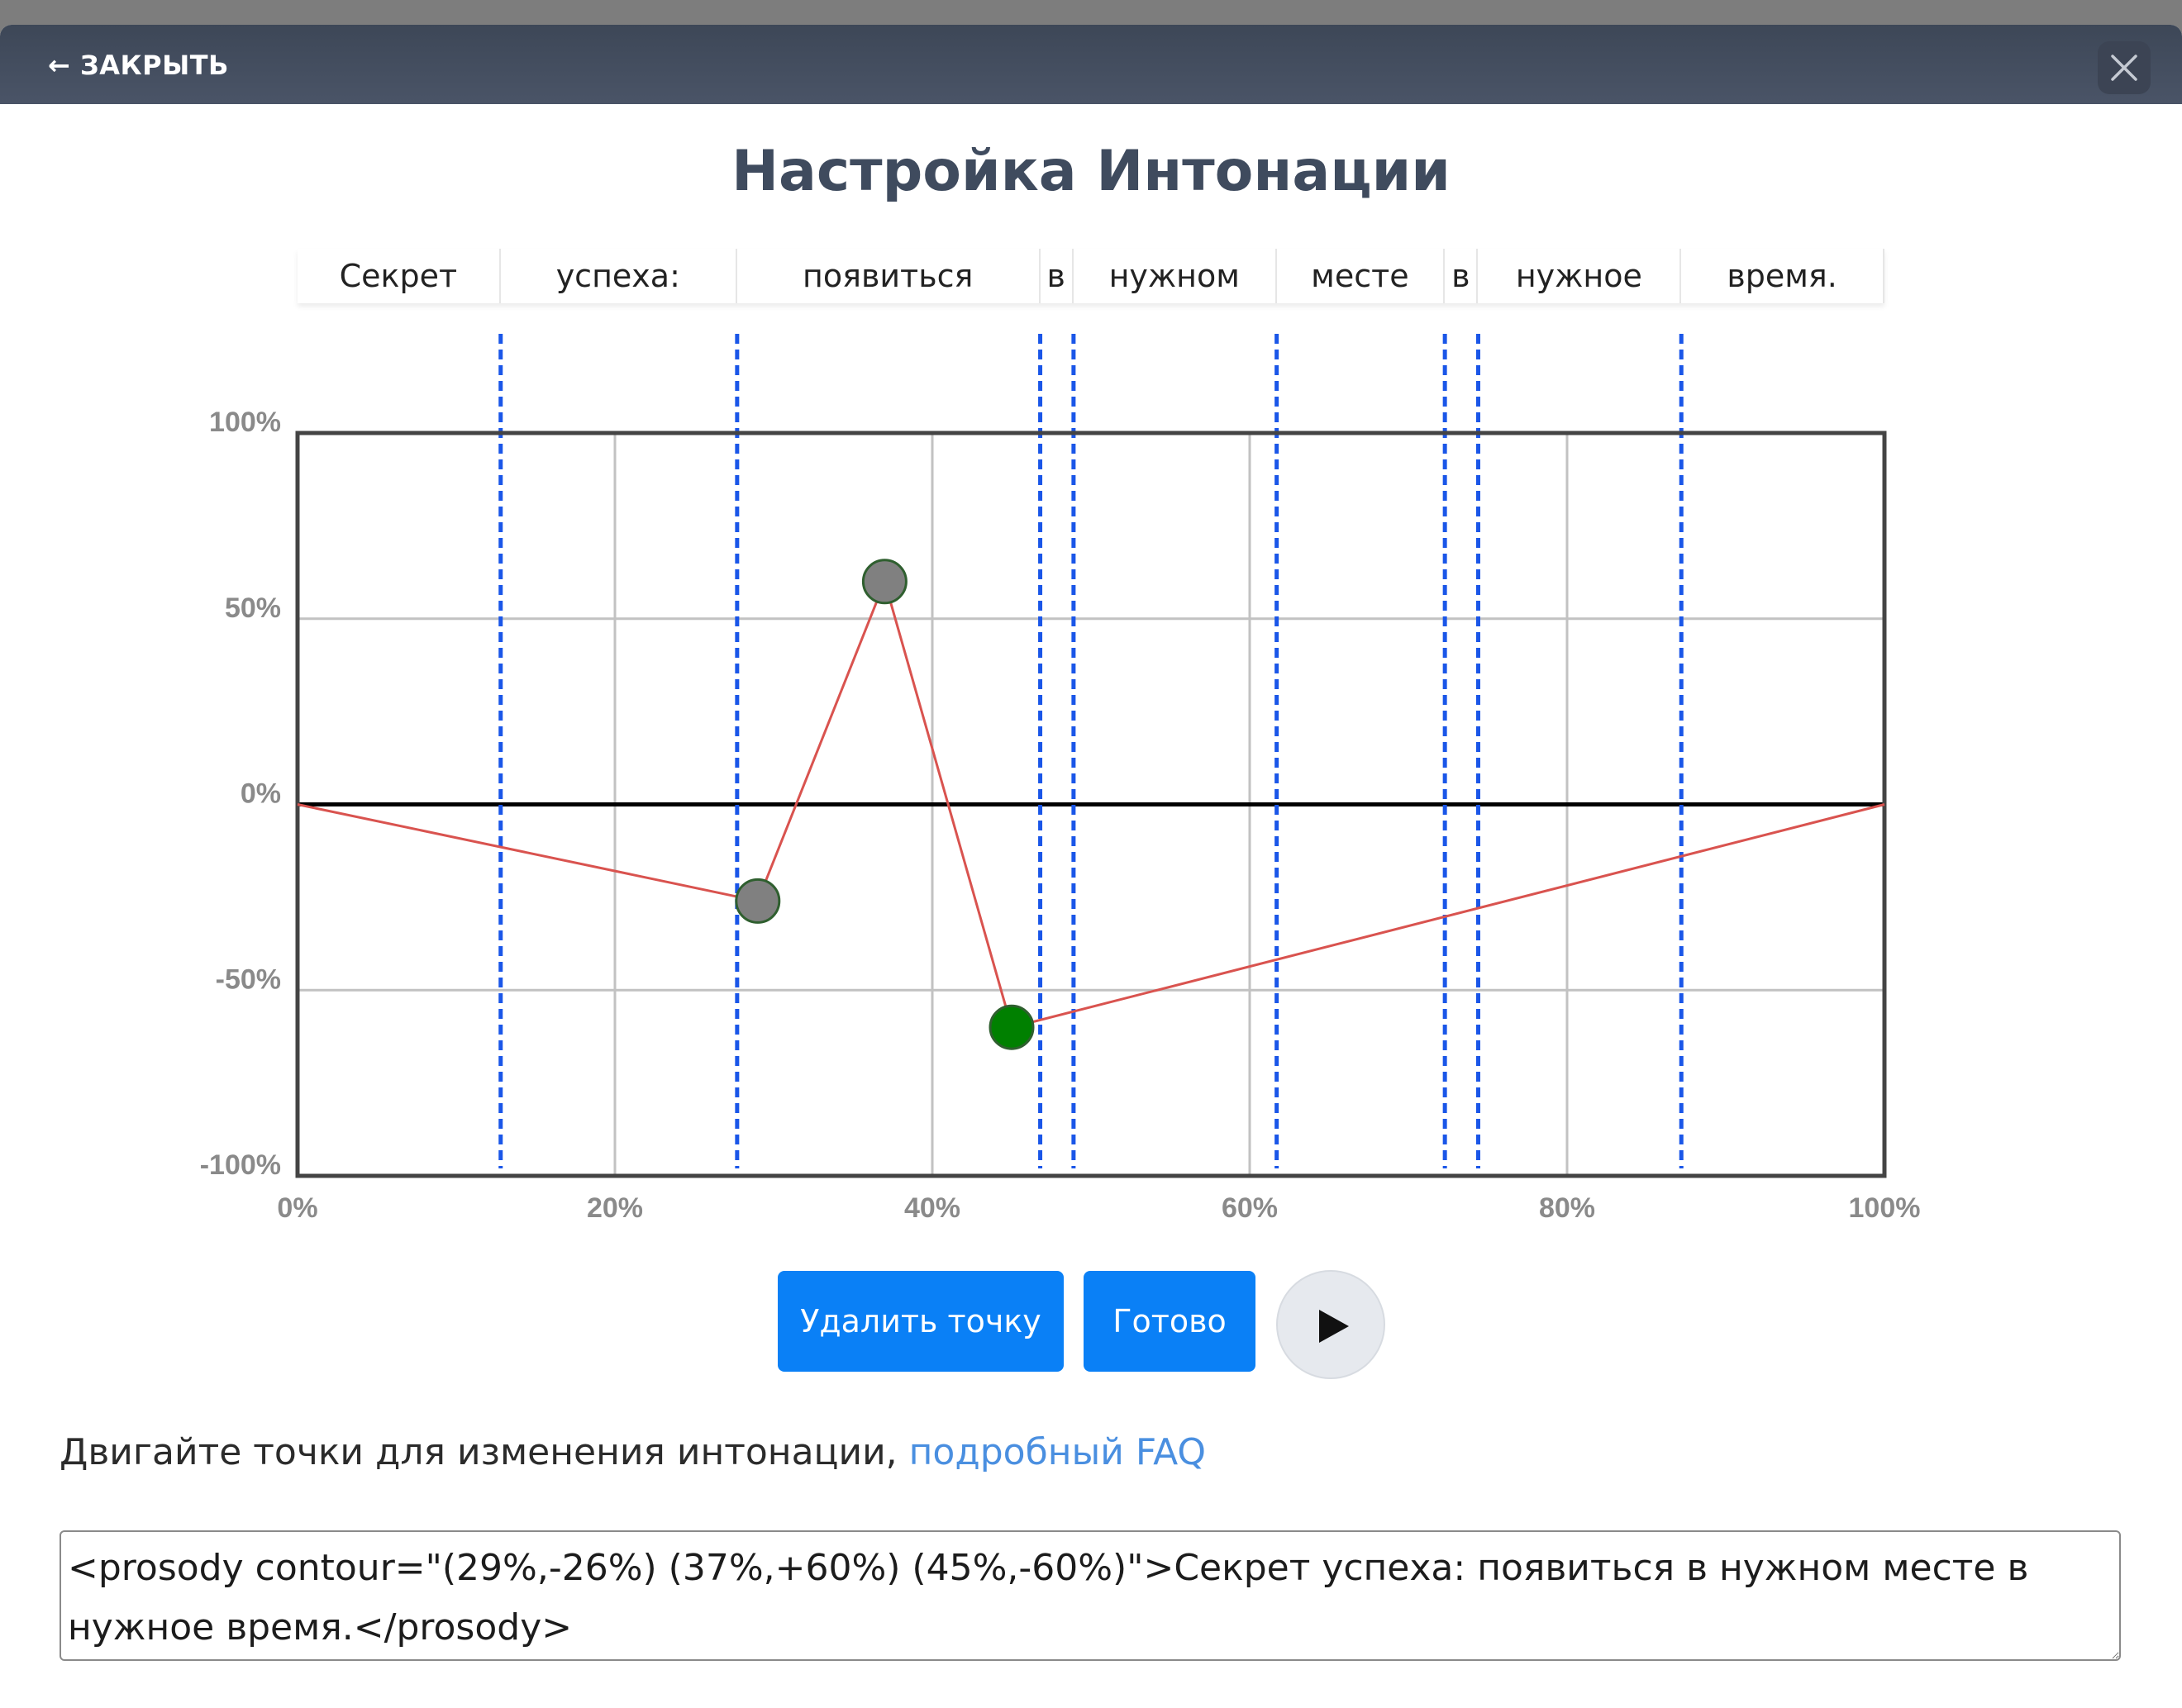 The image size is (2182, 1708). I want to click on x-tick-label: 20%, so click(615, 1208).